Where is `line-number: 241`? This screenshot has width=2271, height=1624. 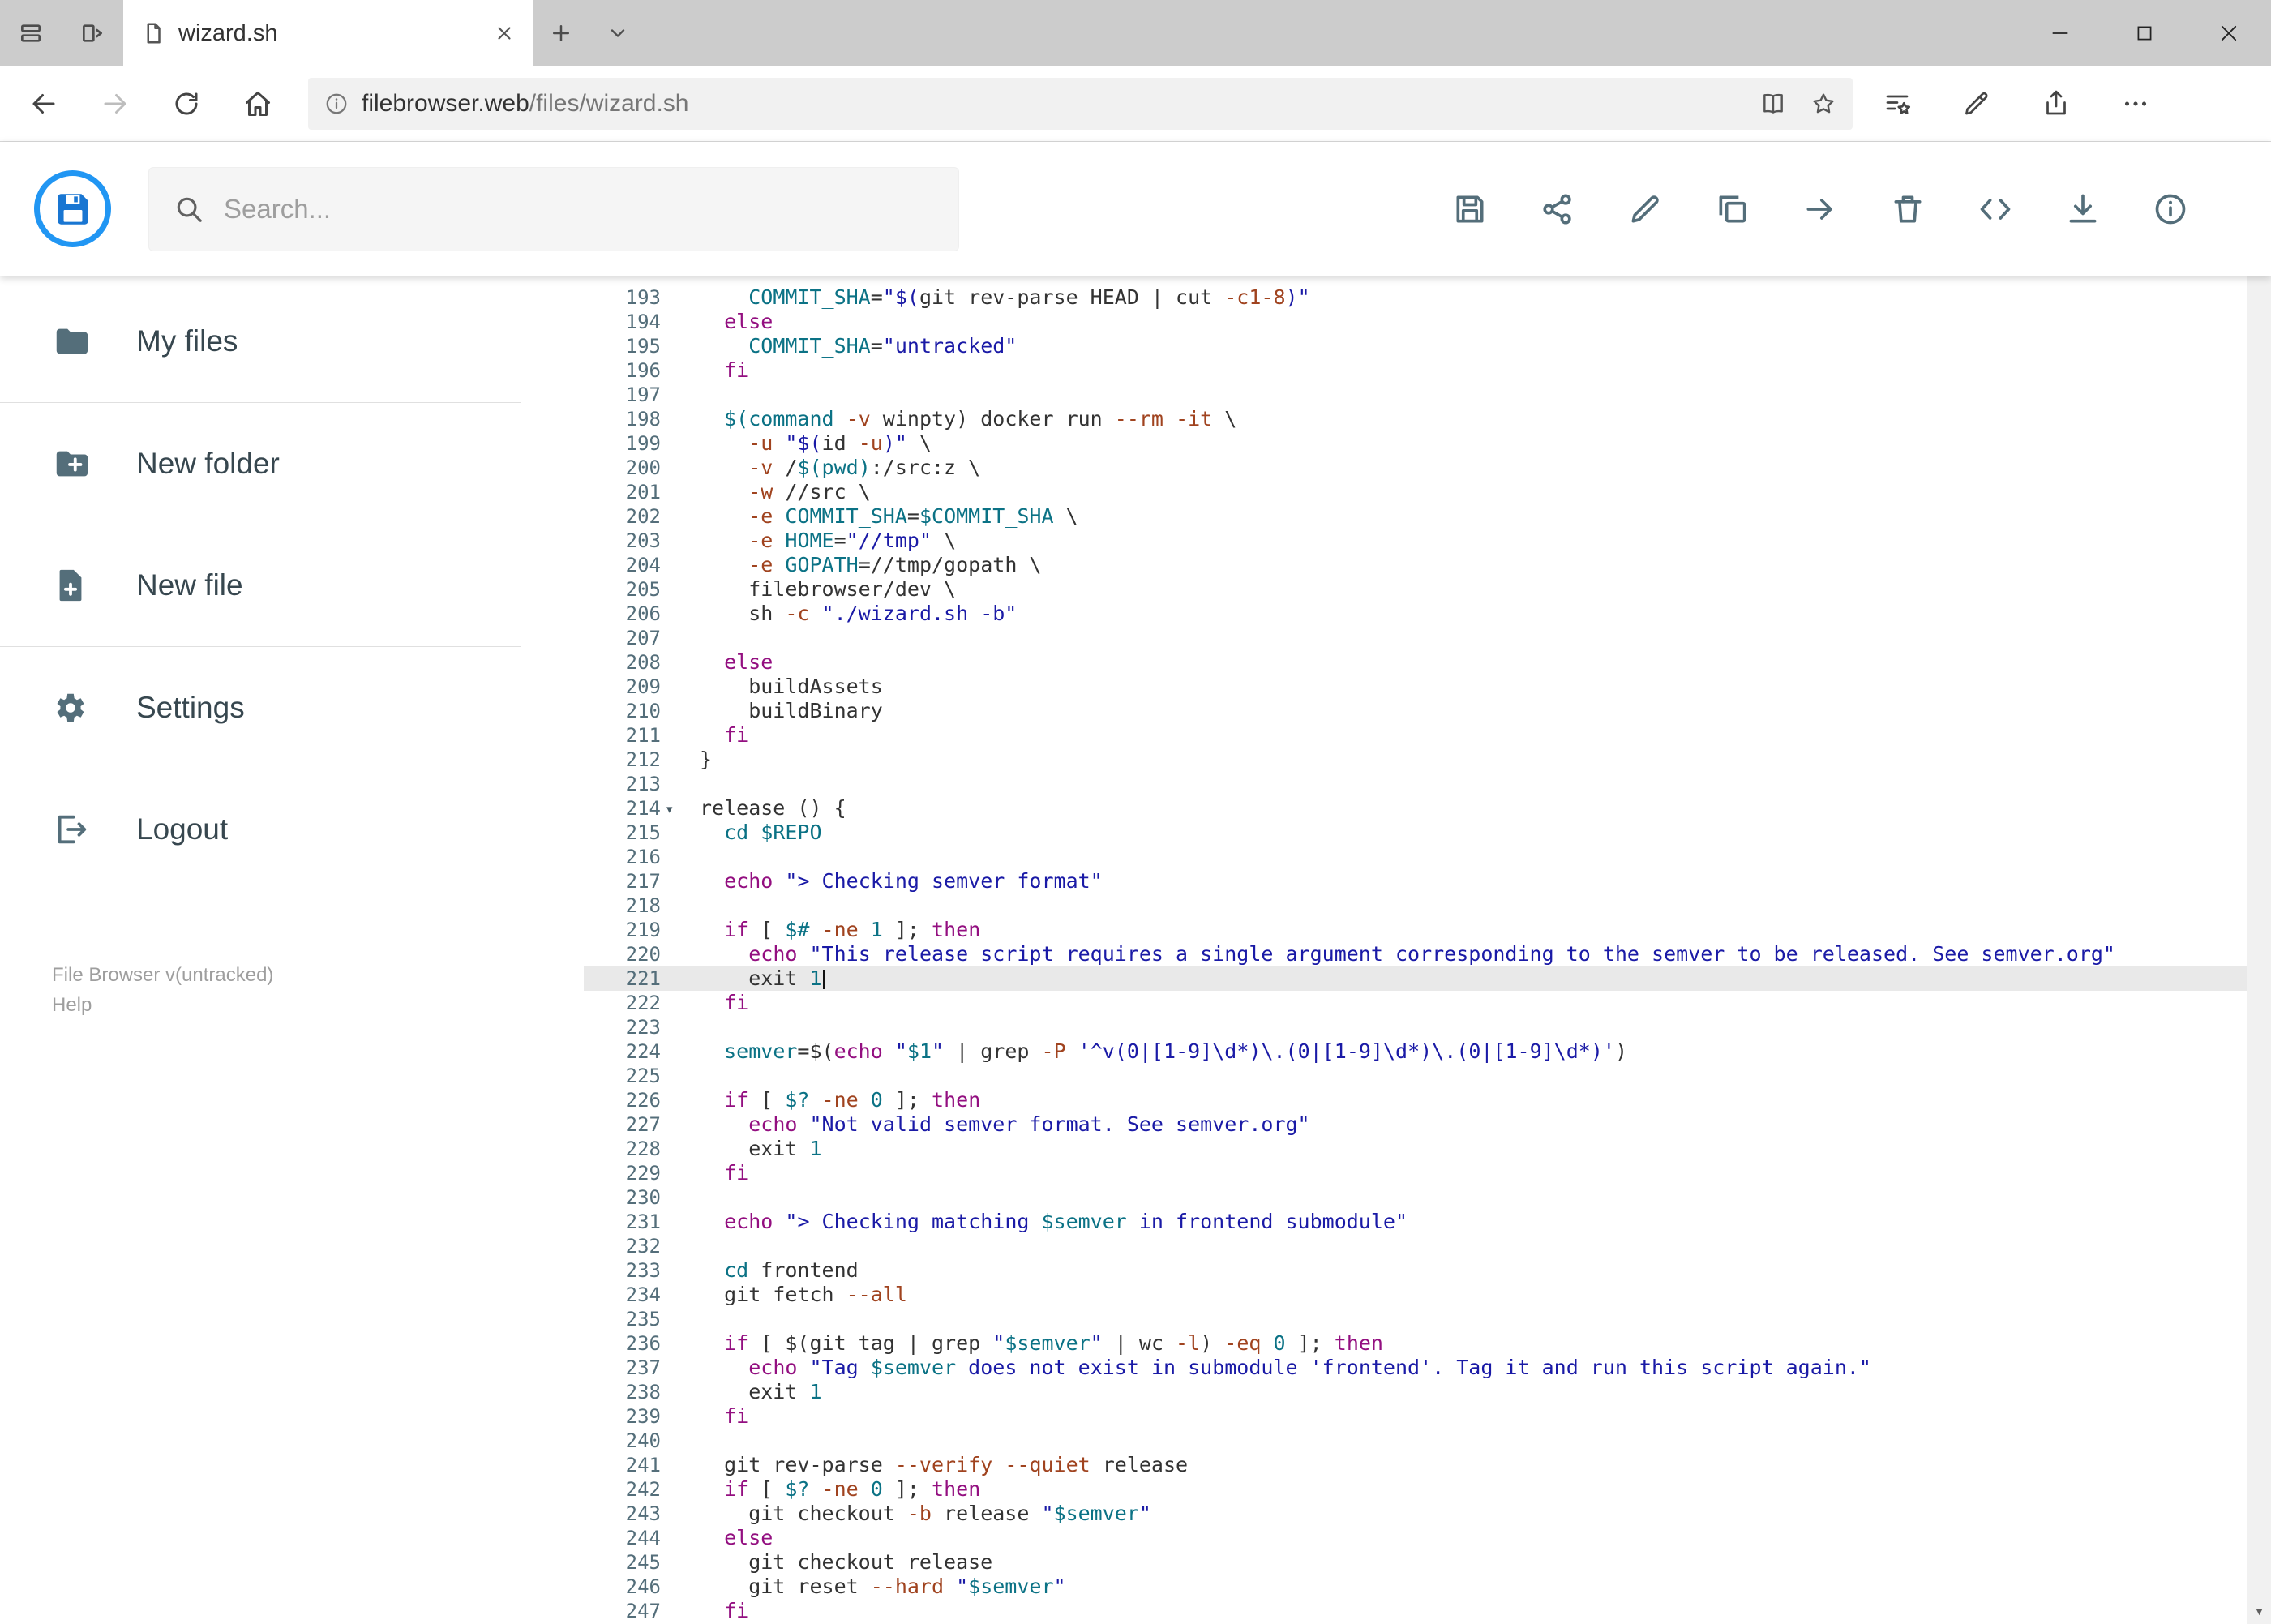
line-number: 241 is located at coordinates (622, 1465).